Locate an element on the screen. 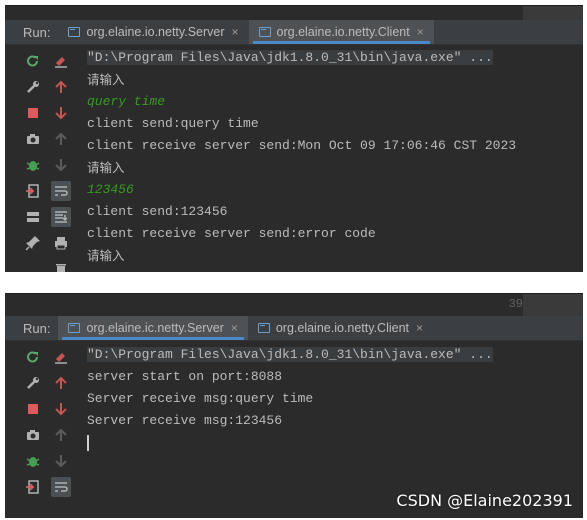 The image size is (587, 520). pin-tab-button is located at coordinates (33, 243).